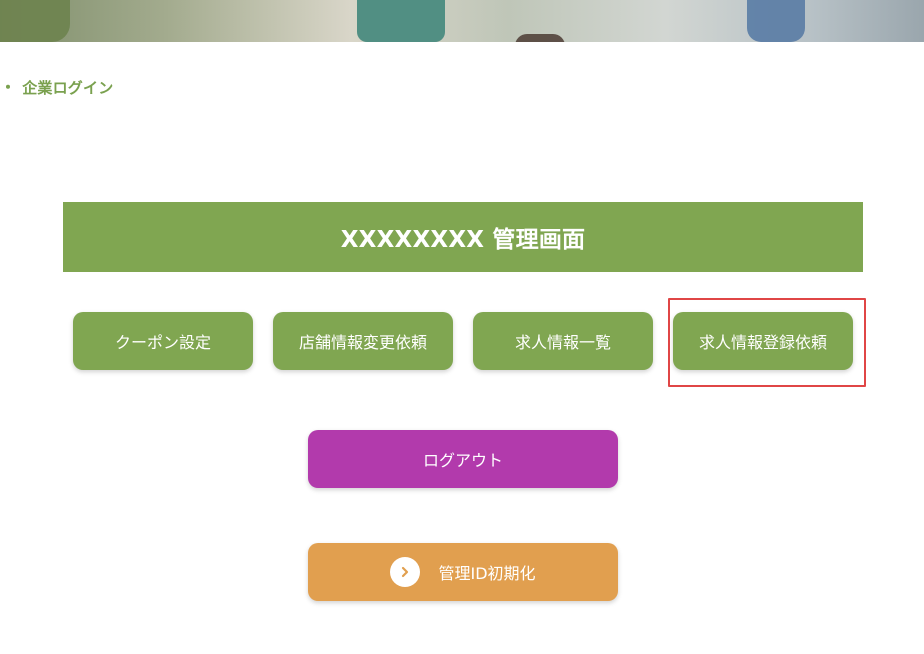 Image resolution: width=924 pixels, height=654 pixels. I want to click on hero-photo, so click(462, 21).